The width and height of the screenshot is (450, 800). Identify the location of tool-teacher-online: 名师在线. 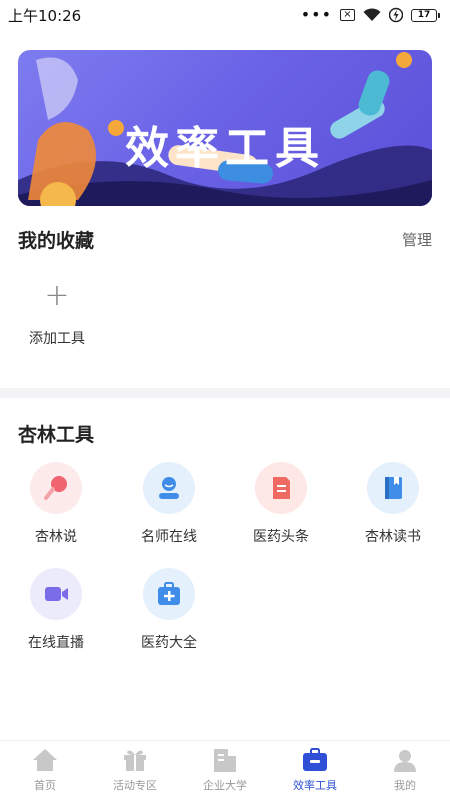
(169, 504).